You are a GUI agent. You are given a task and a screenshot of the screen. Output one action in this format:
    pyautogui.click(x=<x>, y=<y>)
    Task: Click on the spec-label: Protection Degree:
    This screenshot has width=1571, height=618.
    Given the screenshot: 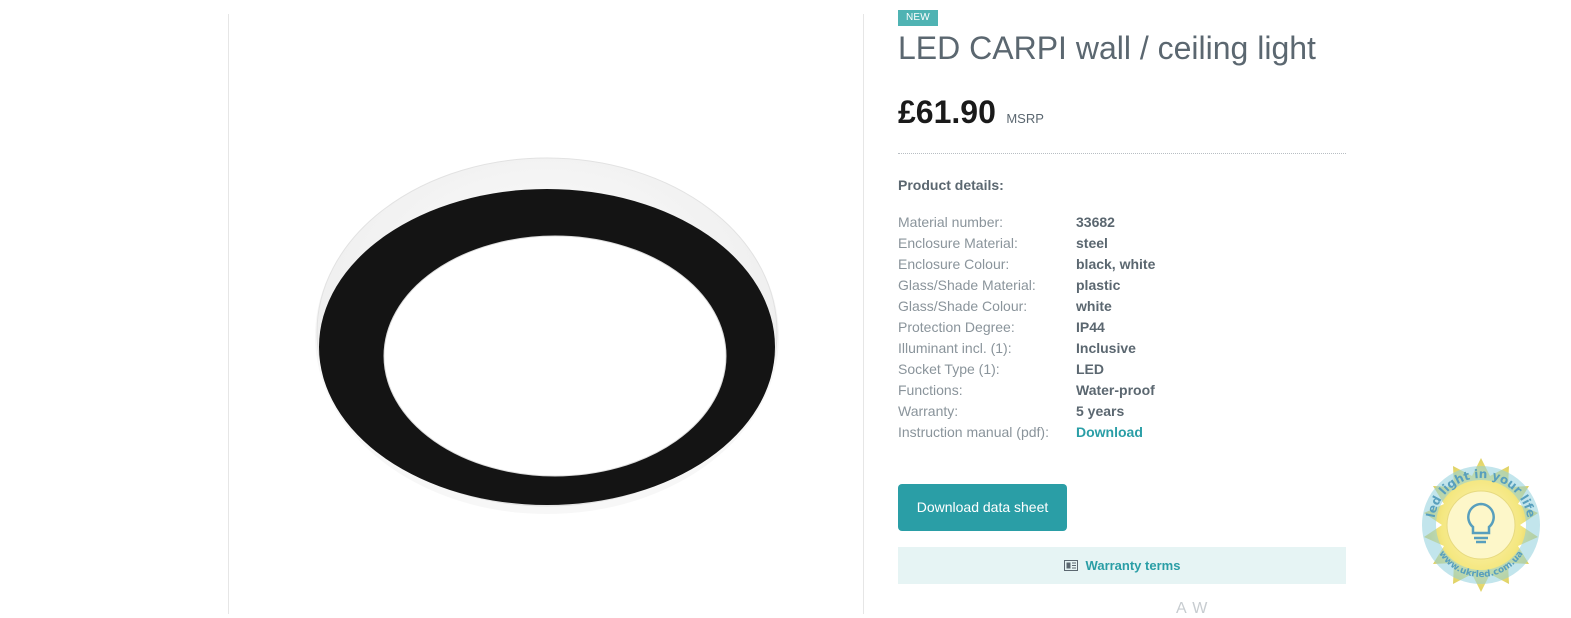 What is the action you would take?
    pyautogui.click(x=956, y=327)
    